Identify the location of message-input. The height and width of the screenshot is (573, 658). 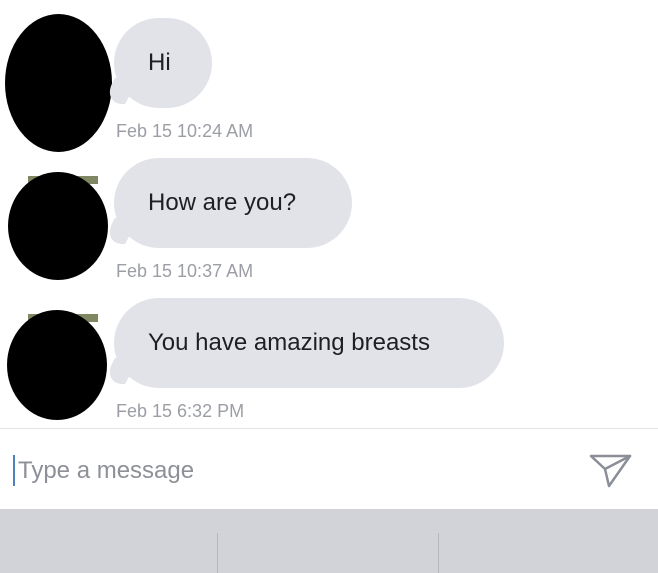
(298, 471).